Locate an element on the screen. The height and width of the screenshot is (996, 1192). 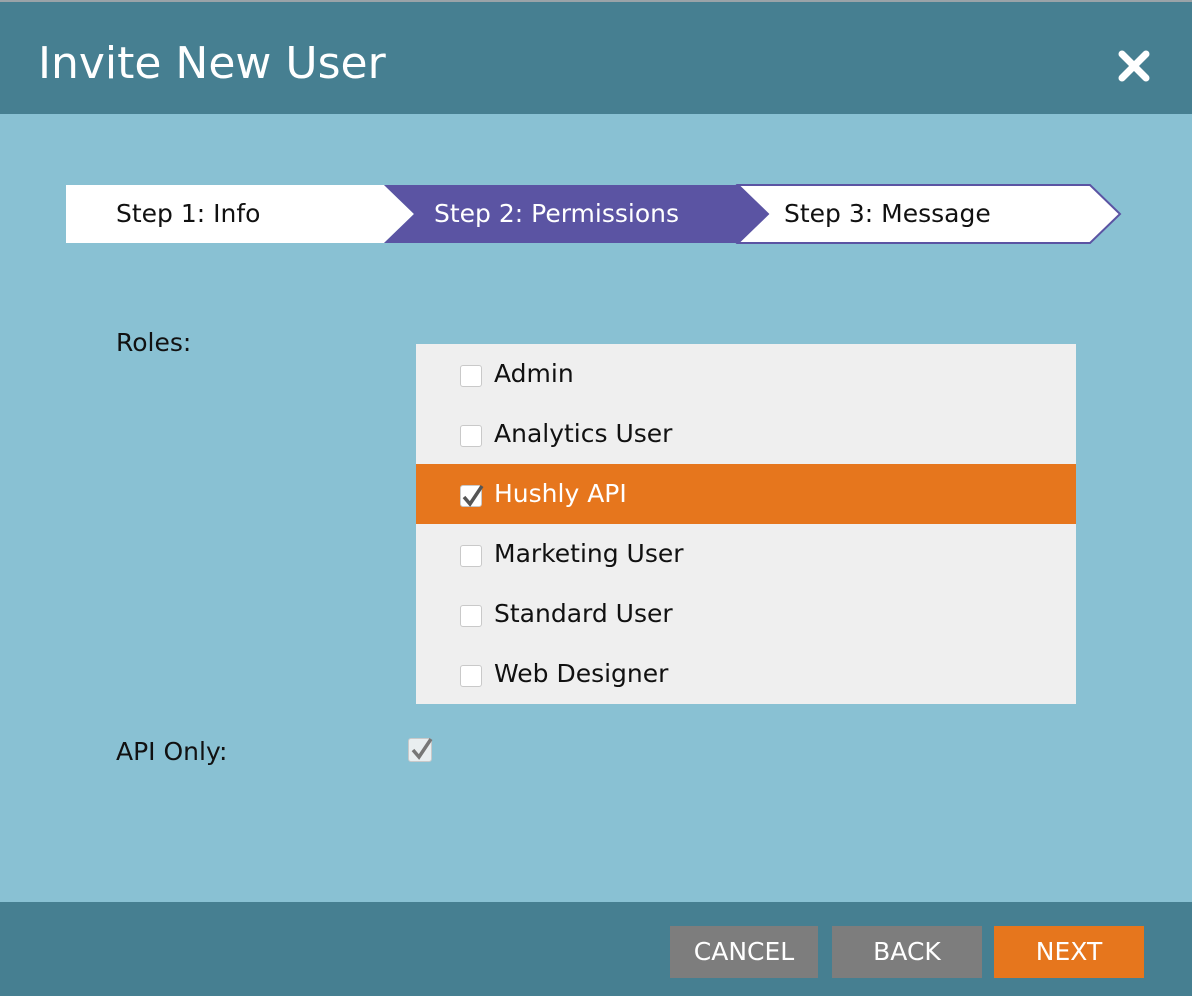
role-label: Standard User is located at coordinates (583, 613).